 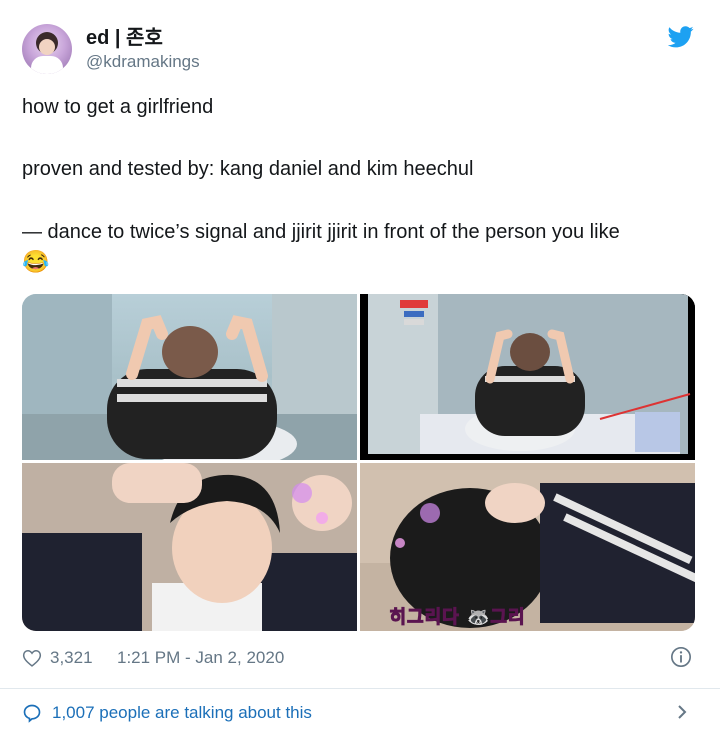 I want to click on comment-bubble-icon, so click(x=32, y=713).